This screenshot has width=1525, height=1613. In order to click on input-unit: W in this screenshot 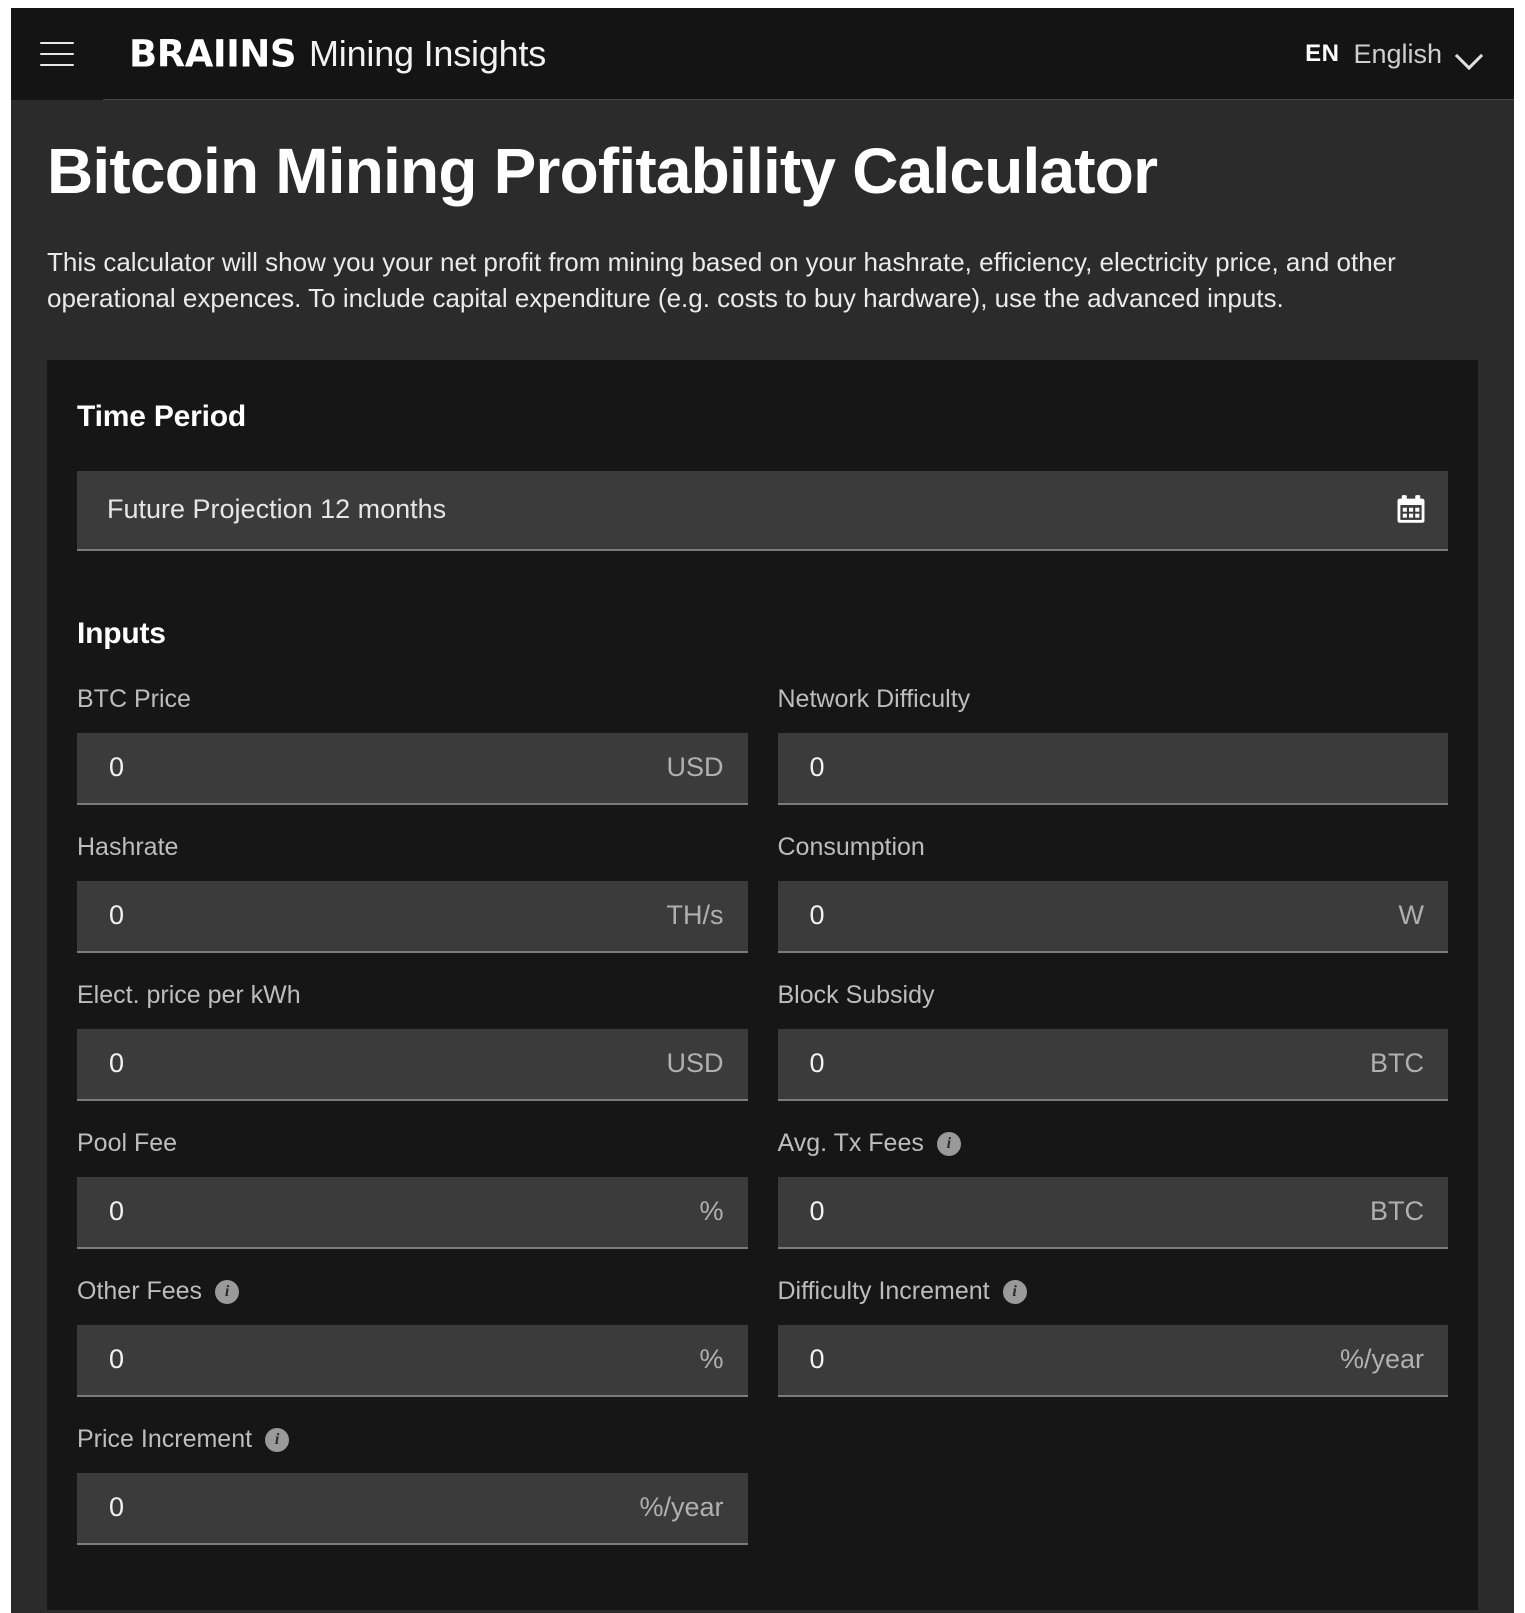, I will do `click(1411, 915)`.